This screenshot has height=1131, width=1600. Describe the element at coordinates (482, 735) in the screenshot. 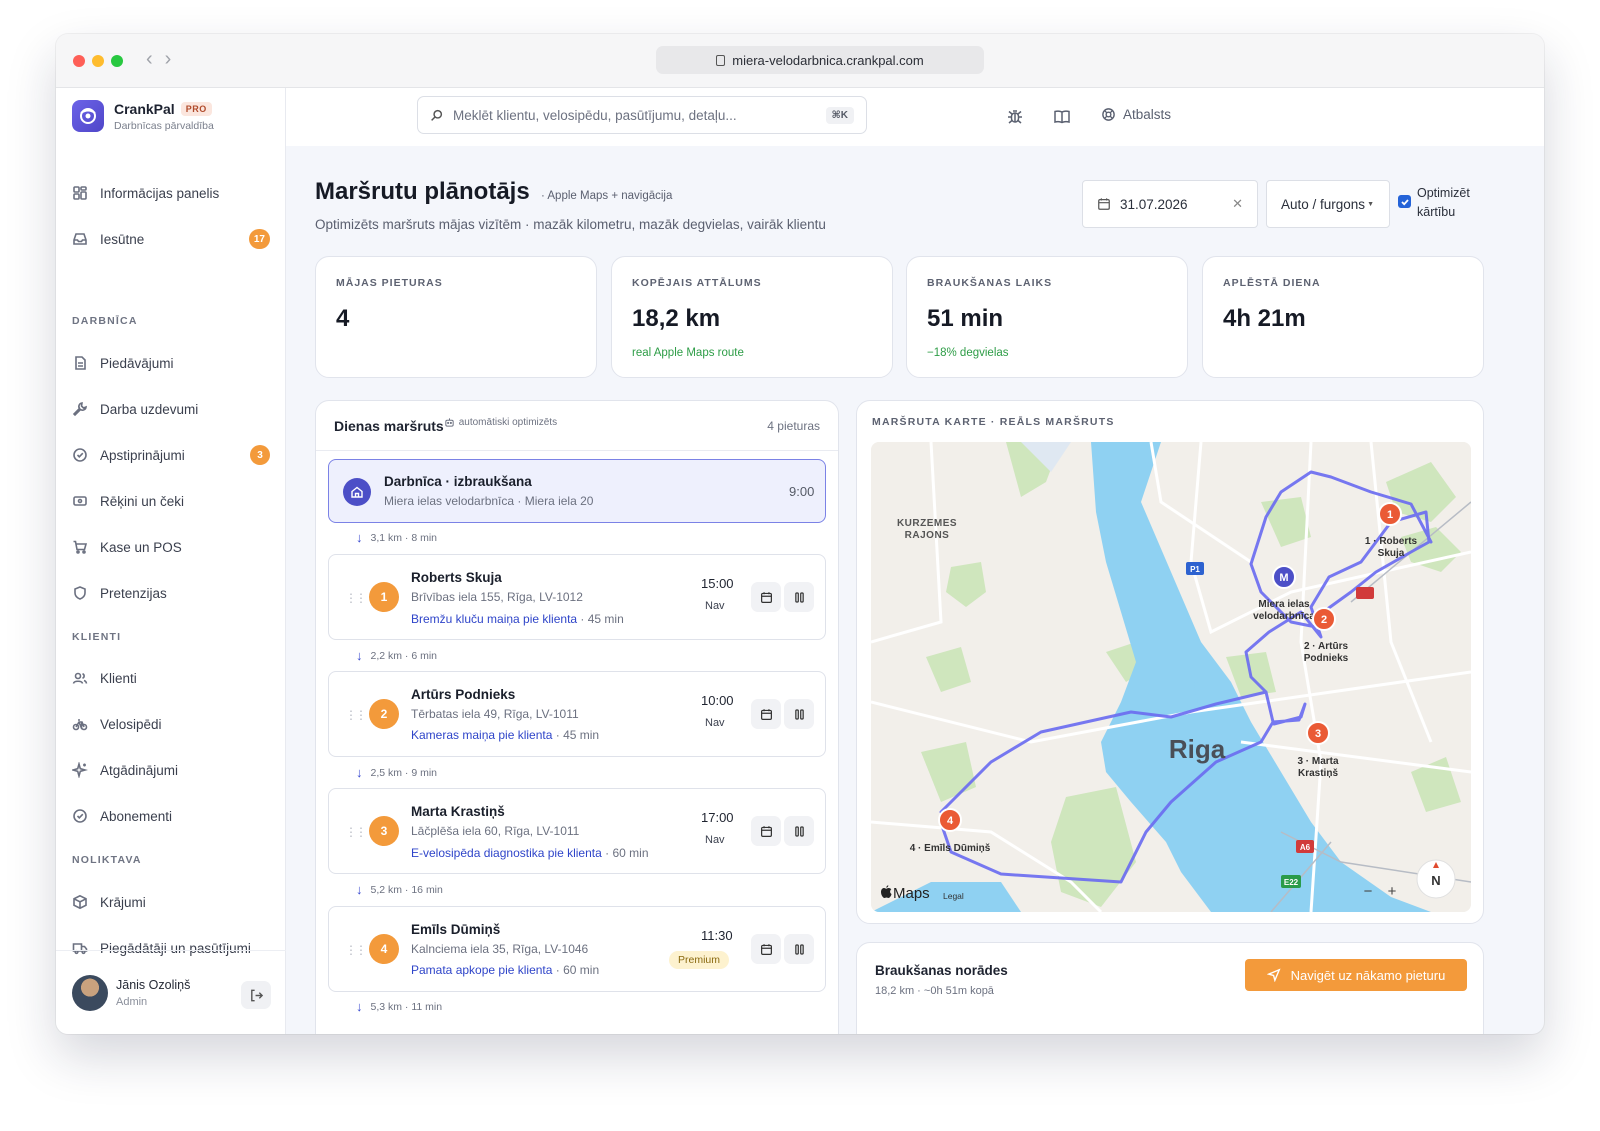

I see `service-name: Kameras maiņa pie klienta` at that location.